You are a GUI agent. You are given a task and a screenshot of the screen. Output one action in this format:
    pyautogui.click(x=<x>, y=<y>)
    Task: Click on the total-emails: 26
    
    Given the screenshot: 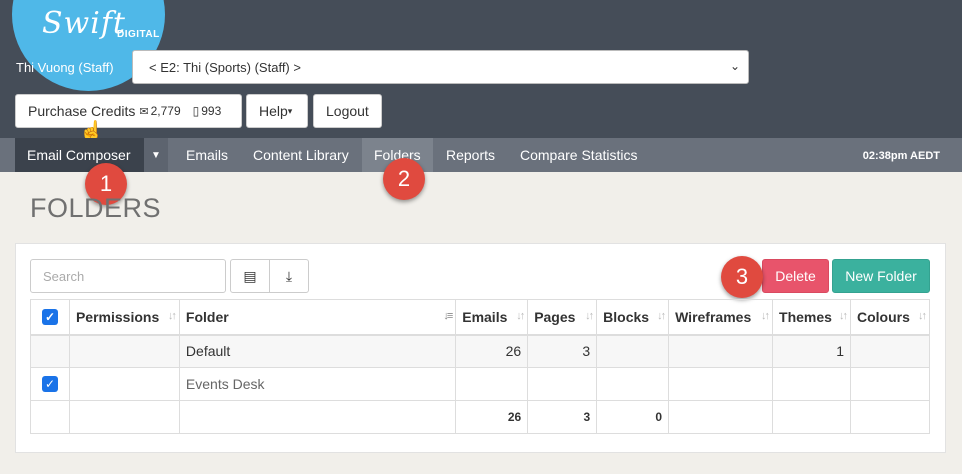 What is the action you would take?
    pyautogui.click(x=492, y=417)
    